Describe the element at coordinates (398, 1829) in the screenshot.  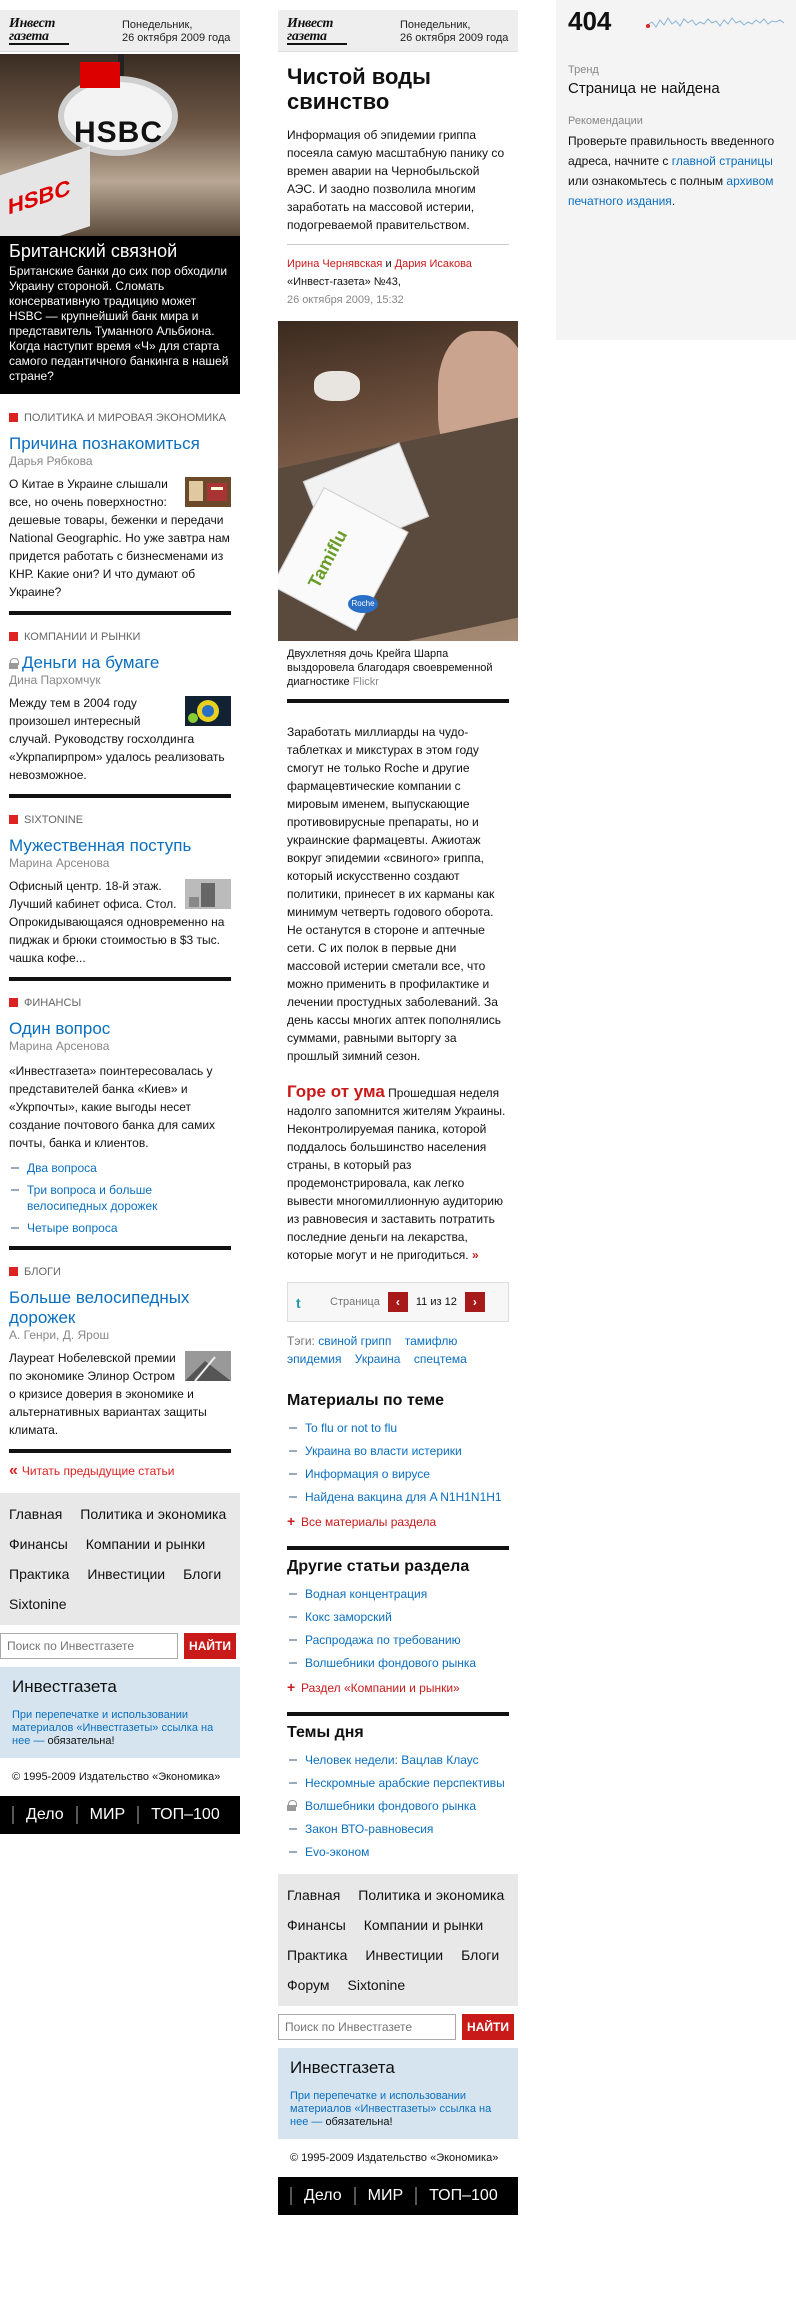
I see `topic-link: Закон ВТО-равновесия` at that location.